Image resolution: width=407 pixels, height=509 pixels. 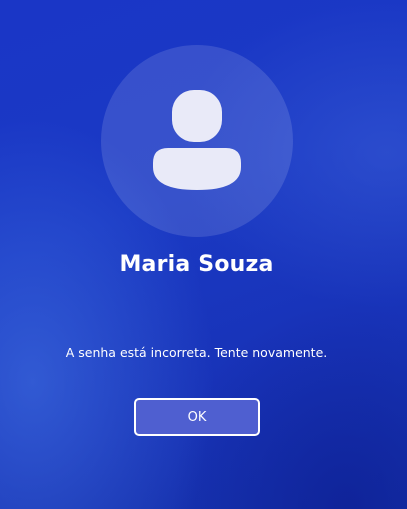 I want to click on user-name: Maria Souza, so click(x=196, y=264).